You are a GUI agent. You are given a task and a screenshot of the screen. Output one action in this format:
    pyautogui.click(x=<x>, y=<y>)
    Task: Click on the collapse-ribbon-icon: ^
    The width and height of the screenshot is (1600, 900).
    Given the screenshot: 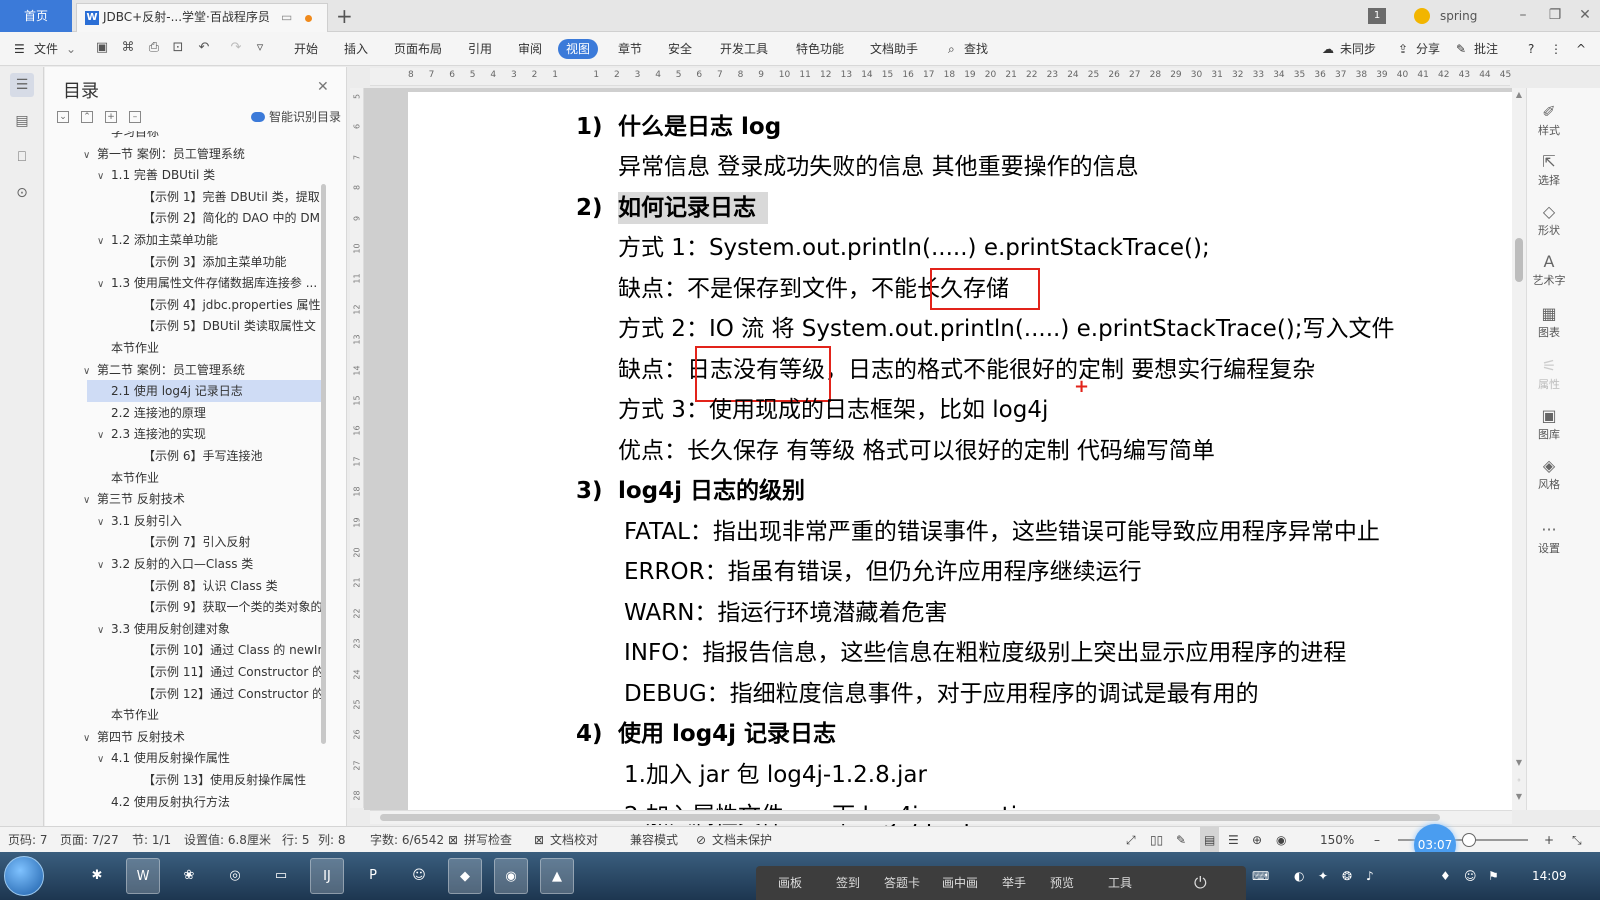 What is the action you would take?
    pyautogui.click(x=1581, y=49)
    